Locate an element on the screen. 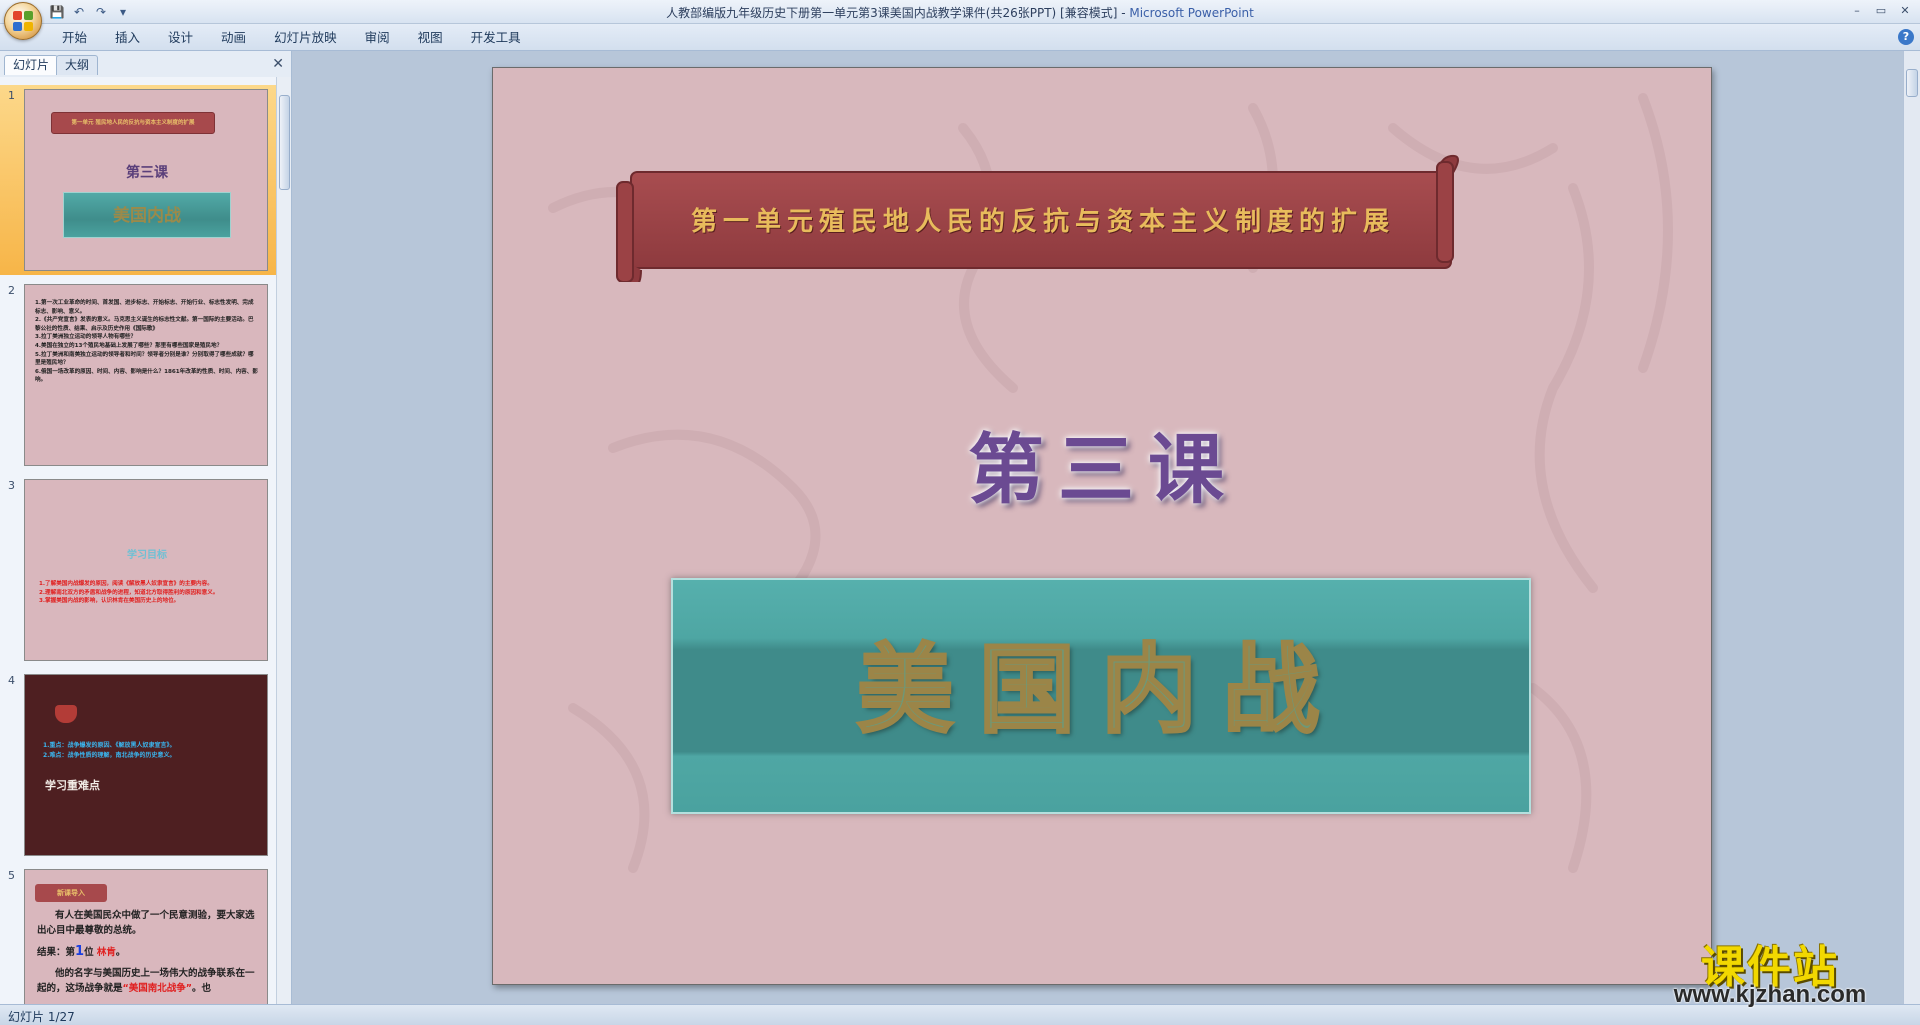 The height and width of the screenshot is (1025, 1920). thumbnail-emblem-icon is located at coordinates (66, 714).